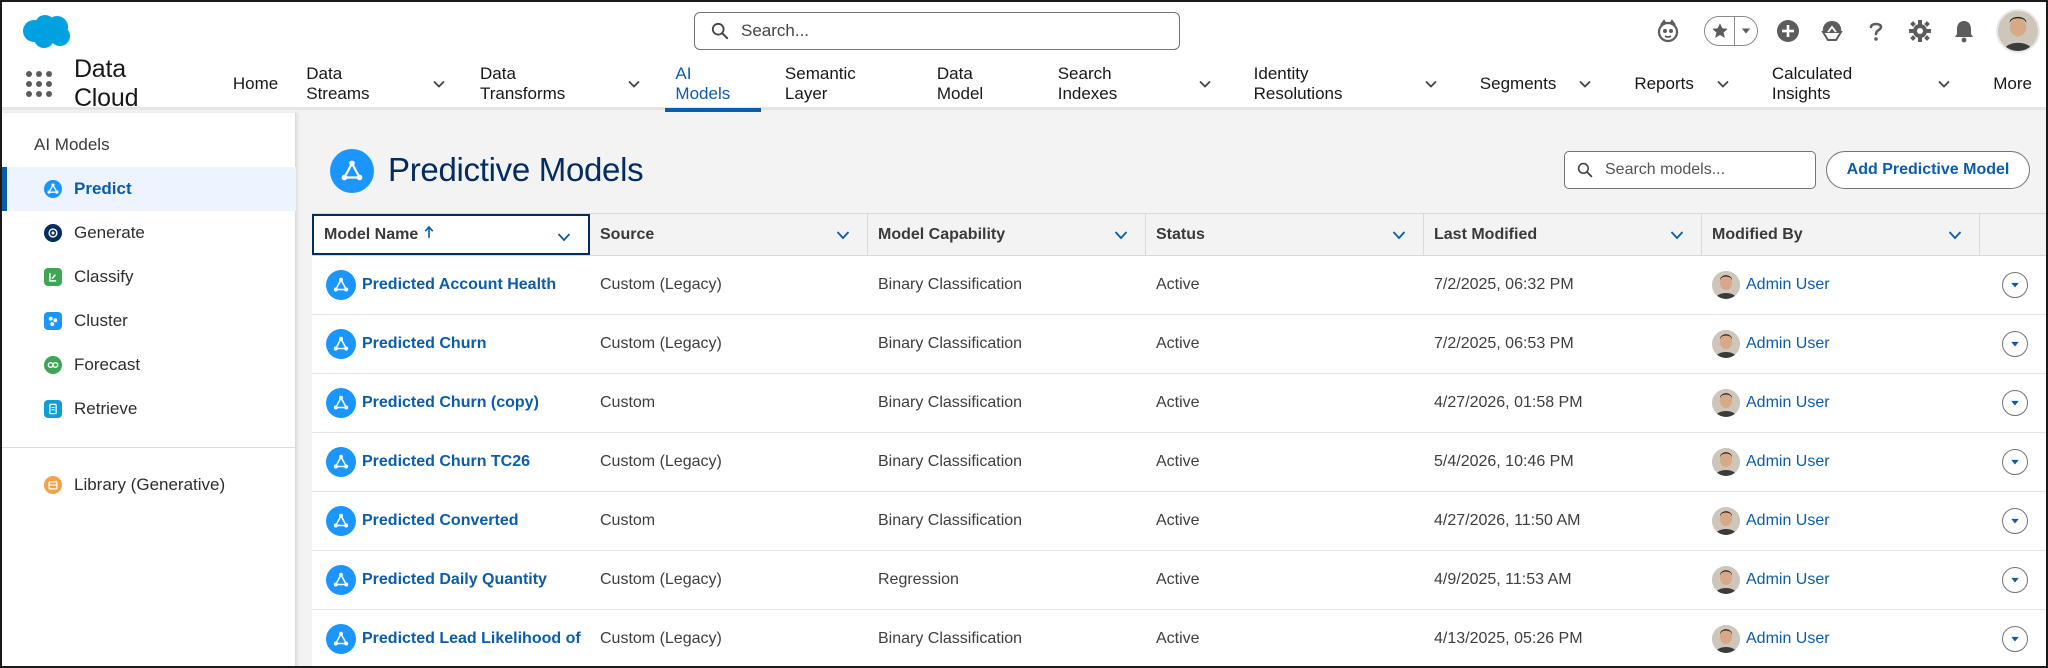 The height and width of the screenshot is (668, 2048). What do you see at coordinates (2005, 84) in the screenshot?
I see `nav-item-more: More` at bounding box center [2005, 84].